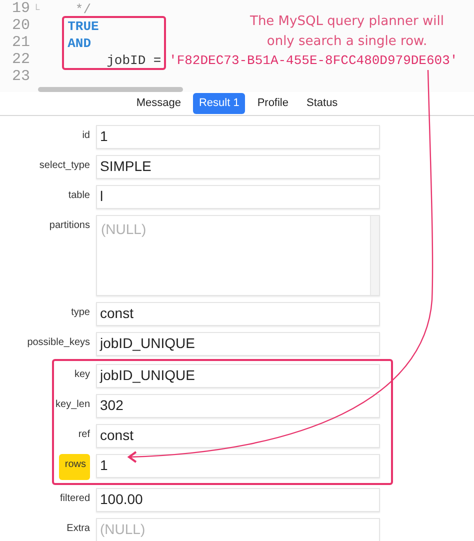 The image size is (474, 541). Describe the element at coordinates (79, 195) in the screenshot. I see `field-label: table` at that location.